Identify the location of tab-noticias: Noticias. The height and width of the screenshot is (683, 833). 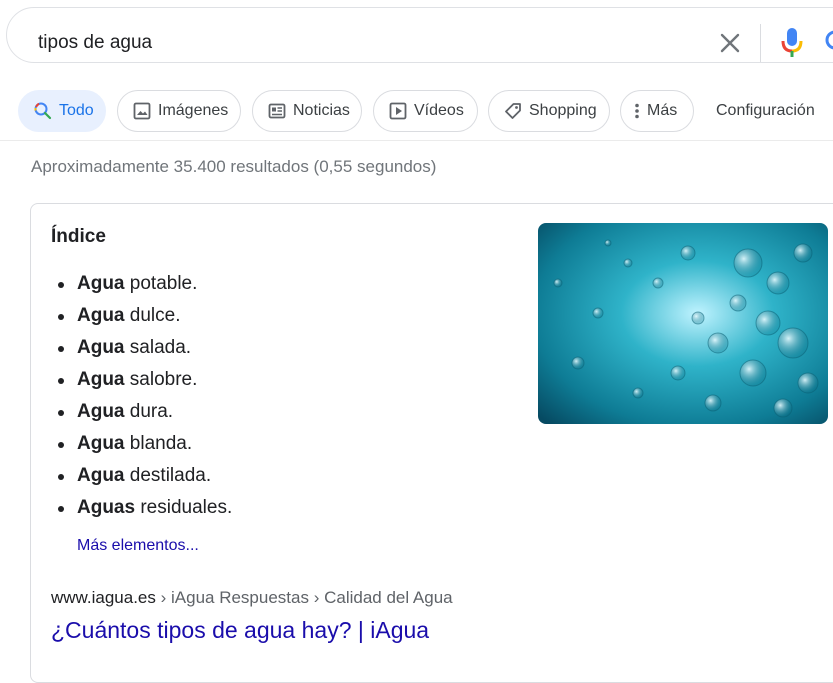
(307, 111).